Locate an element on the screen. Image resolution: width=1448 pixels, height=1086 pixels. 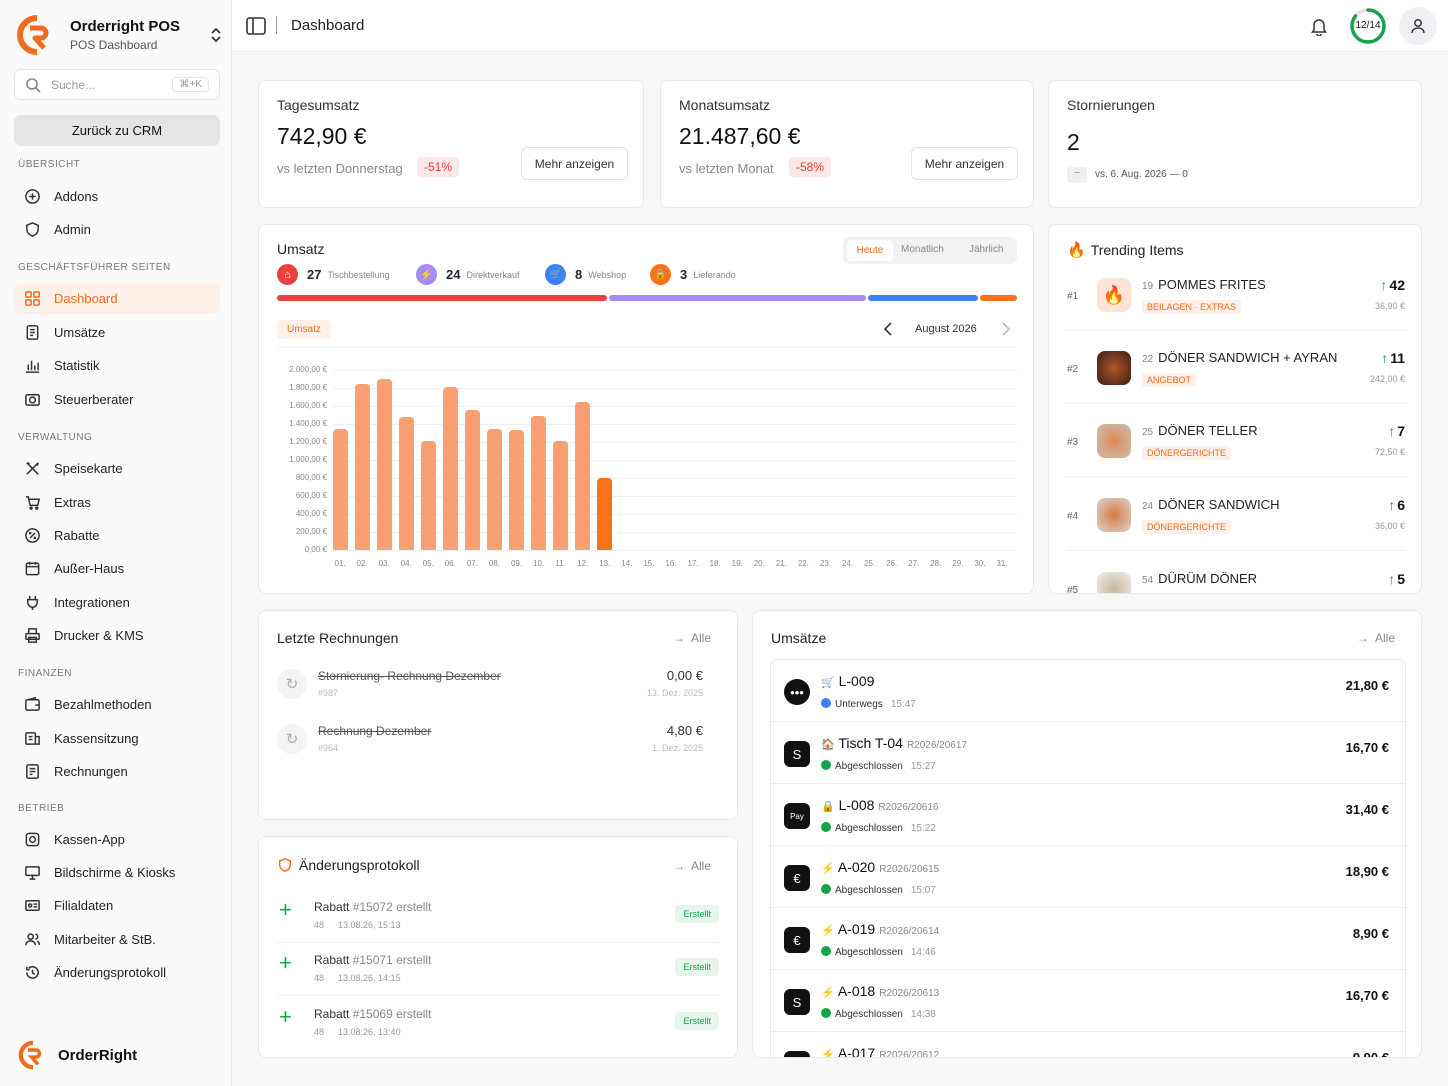
all-link-label: Alle is located at coordinates (1384, 638).